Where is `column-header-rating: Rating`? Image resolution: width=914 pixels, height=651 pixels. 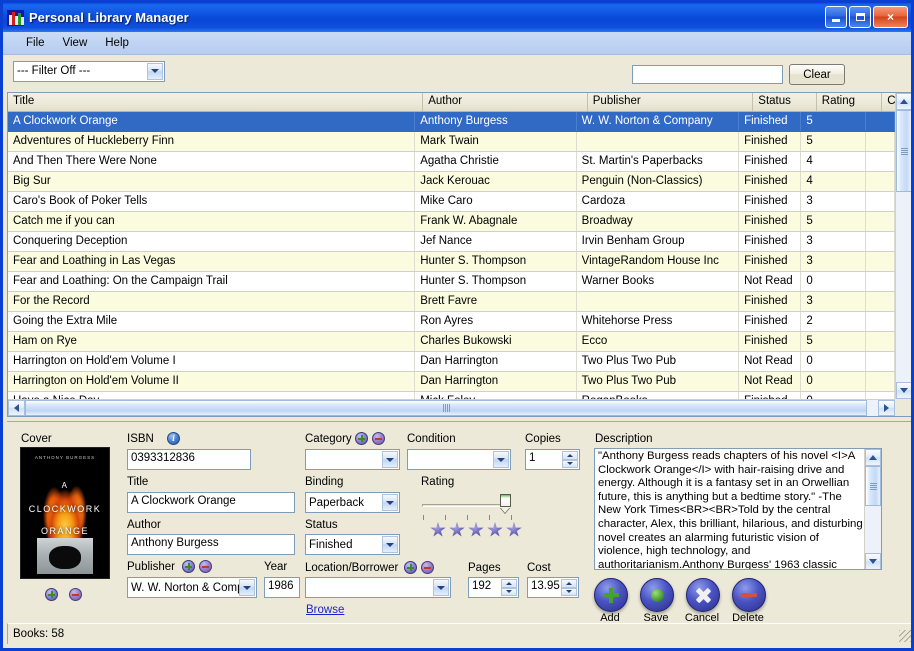
column-header-rating: Rating is located at coordinates (850, 102).